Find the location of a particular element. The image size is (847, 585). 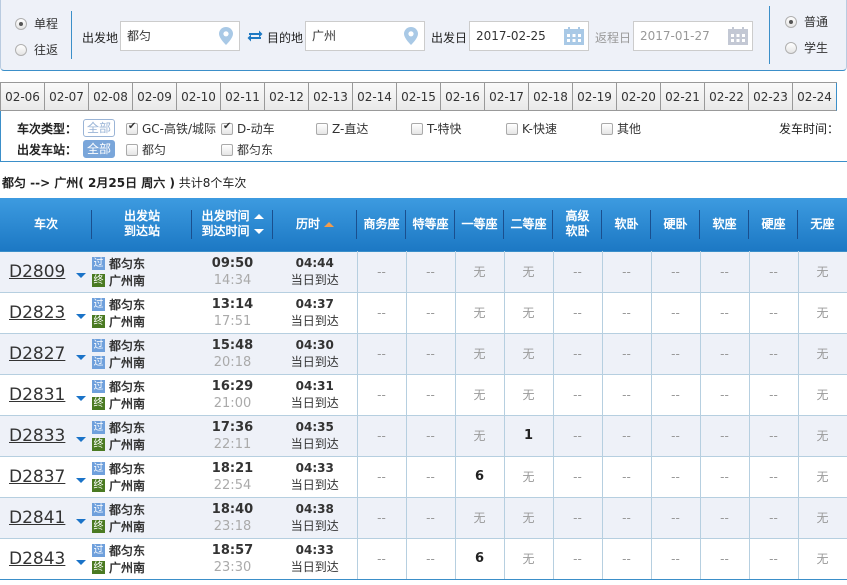

radio-one-way: 单程 is located at coordinates (36, 23).